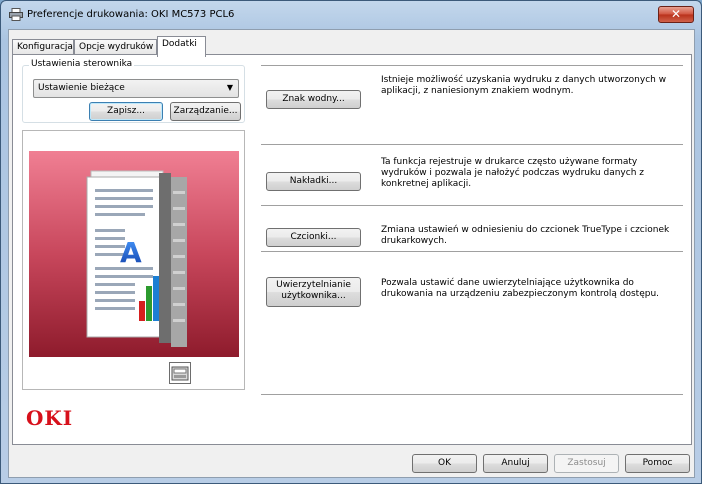  Describe the element at coordinates (351, 15) in the screenshot. I see `title-bar: Preferencje drukowania: OKI MC573 PCL6 ✕` at that location.